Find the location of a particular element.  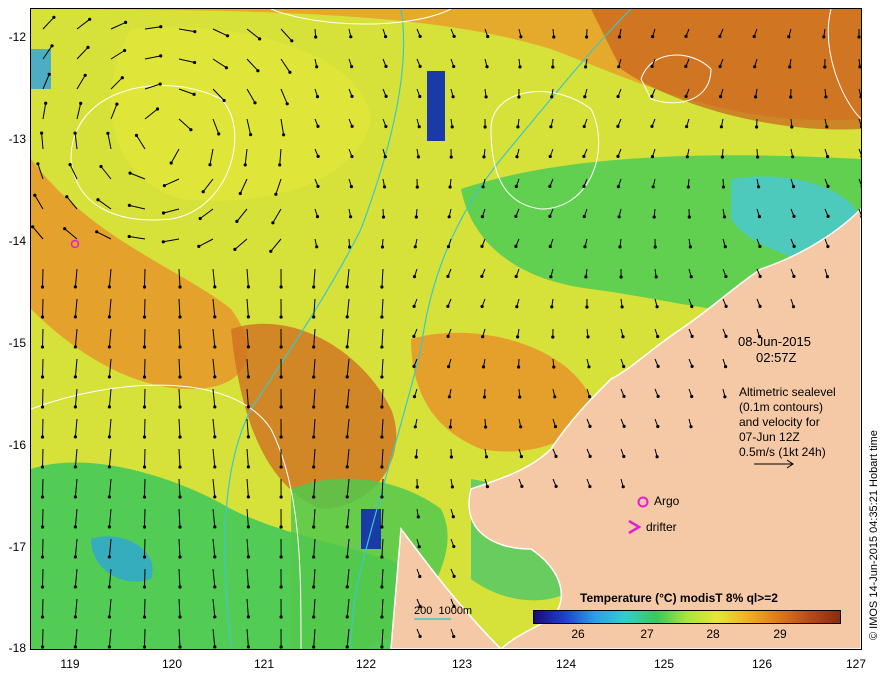

image-time: 02:57Z is located at coordinates (776, 357).